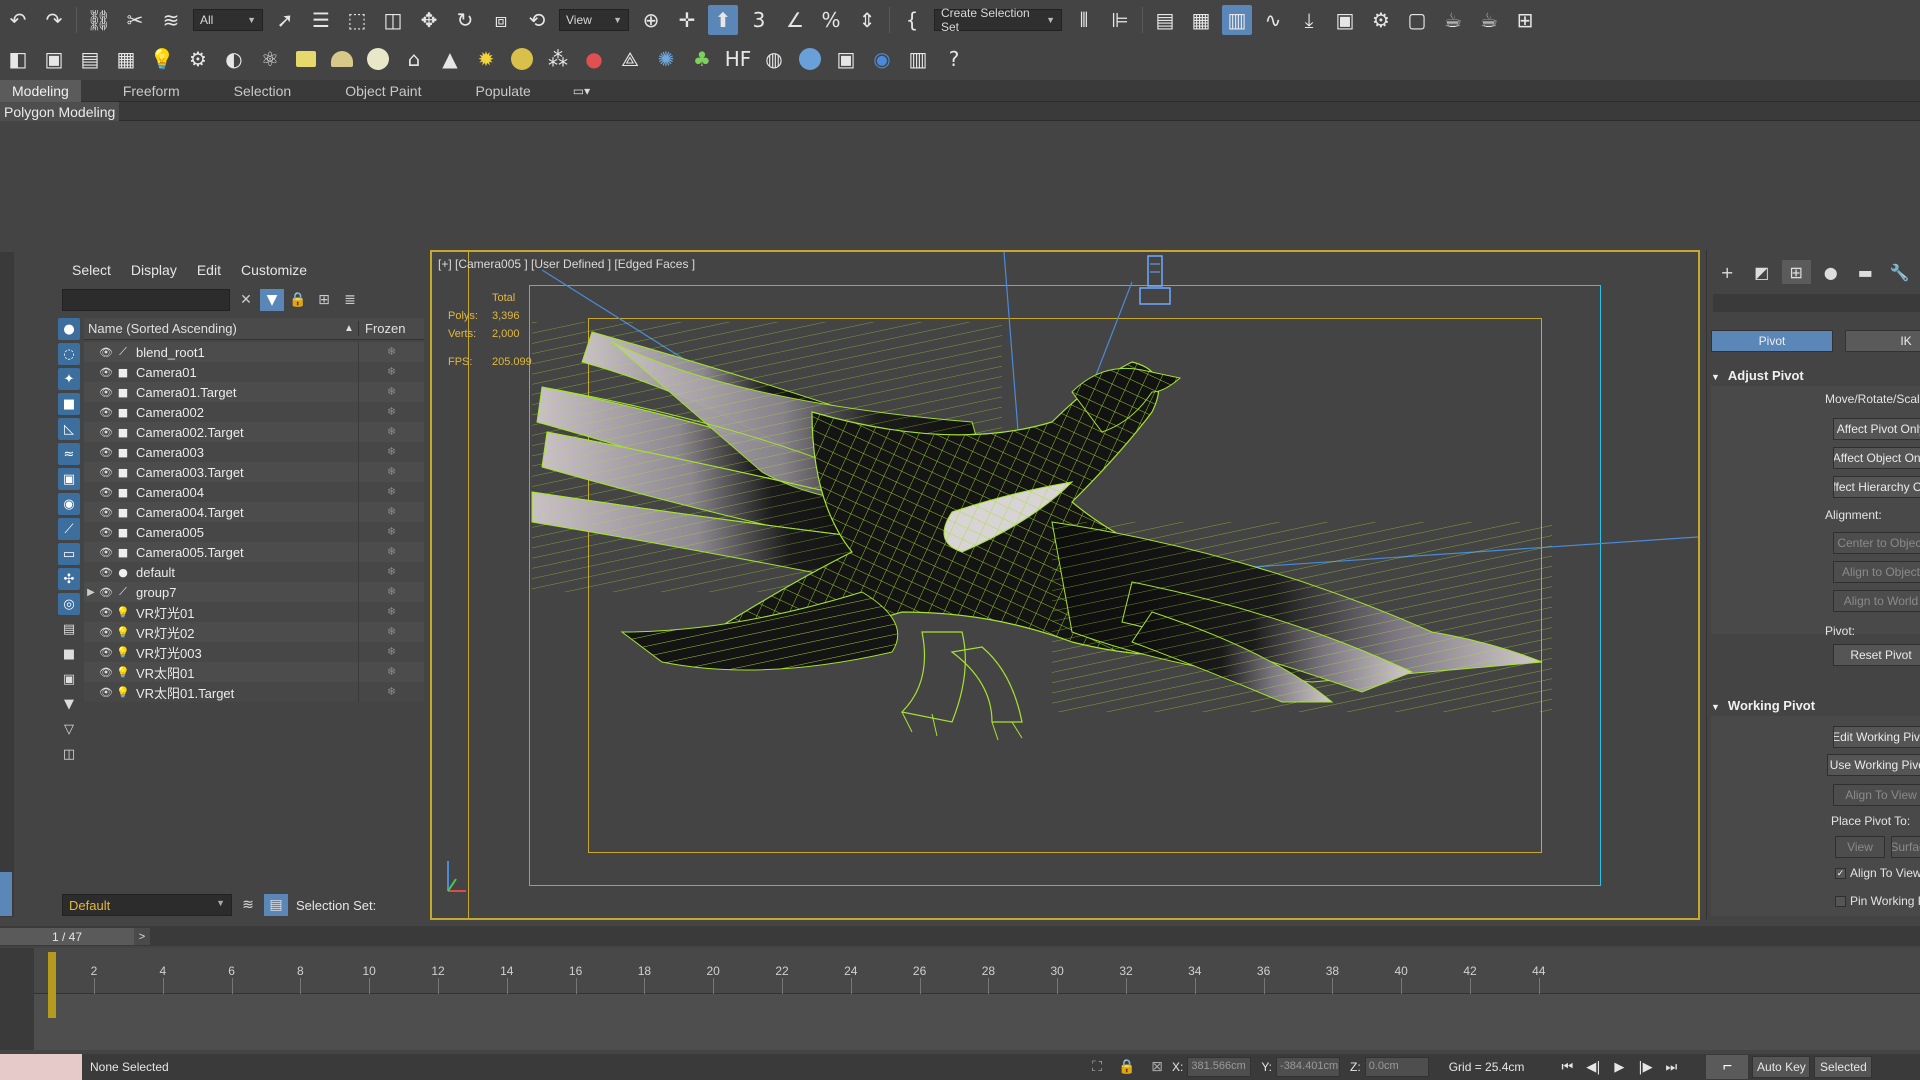  Describe the element at coordinates (391, 328) in the screenshot. I see `frozen-column-header: Frozen` at that location.